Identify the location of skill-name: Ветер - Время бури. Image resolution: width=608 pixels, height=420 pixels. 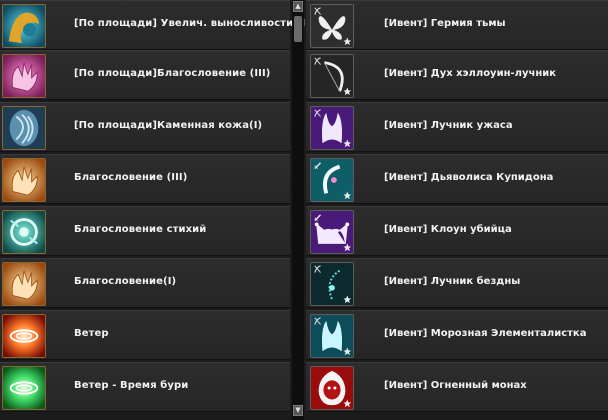
(131, 385).